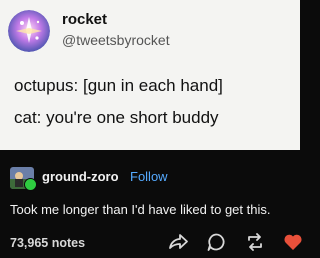 This screenshot has width=320, height=258. What do you see at coordinates (116, 40) in the screenshot?
I see `tweet-handle: @tweetsbyrocket` at bounding box center [116, 40].